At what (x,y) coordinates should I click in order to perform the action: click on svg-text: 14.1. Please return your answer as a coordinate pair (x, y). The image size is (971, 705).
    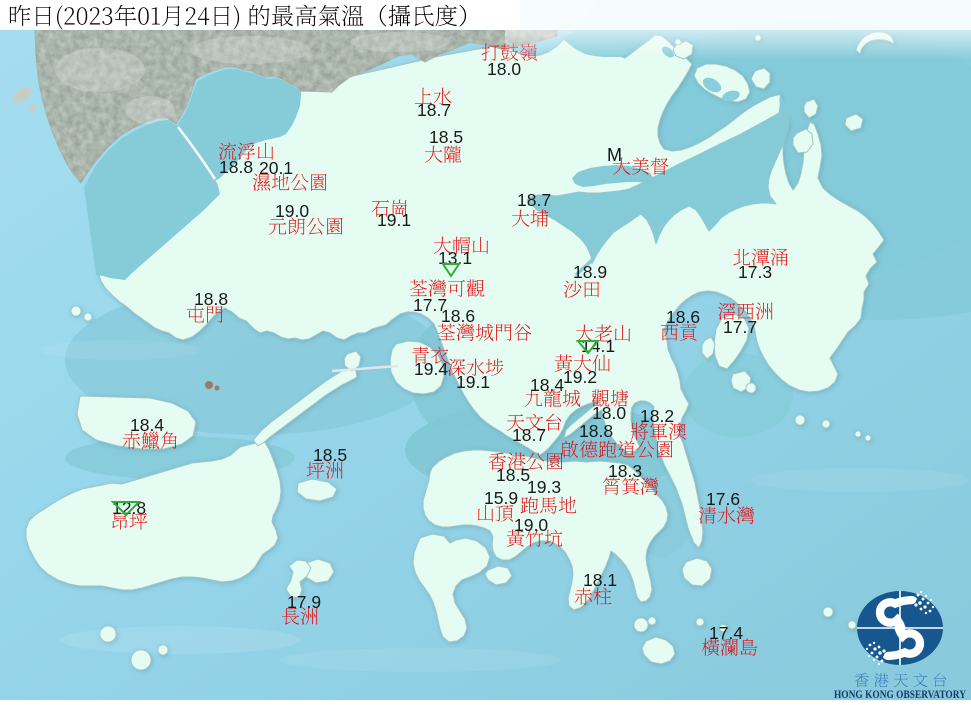
    Looking at the image, I should click on (598, 346).